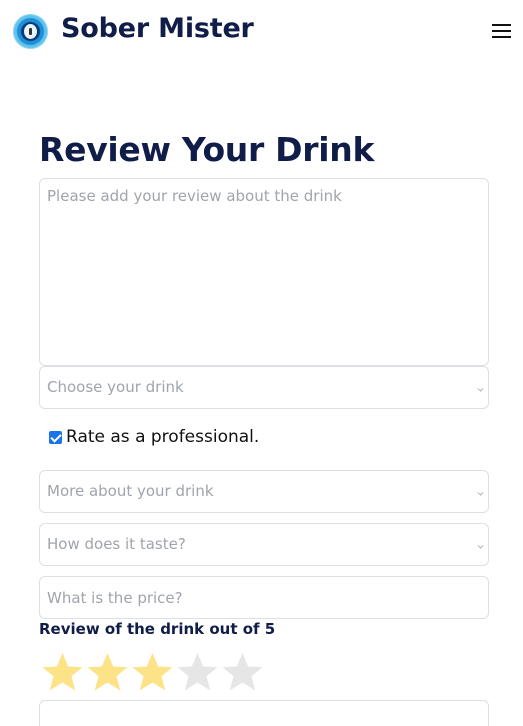 The image size is (523, 726). I want to click on page-title: Review Your Drink, so click(207, 149).